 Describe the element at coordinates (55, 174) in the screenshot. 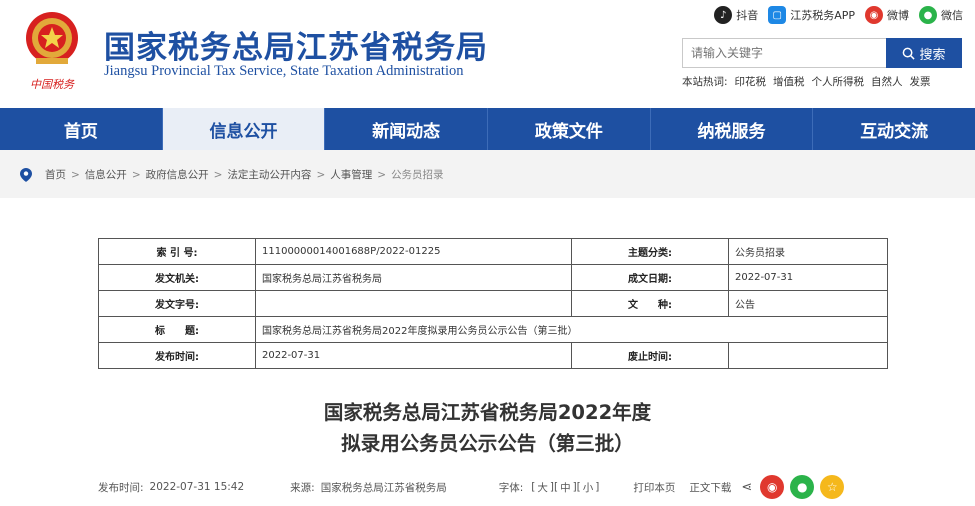

I see `breadcrumb-link: 首页` at that location.